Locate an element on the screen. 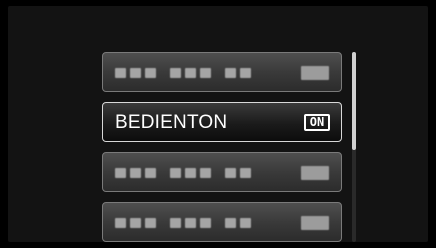  status-badge: ON is located at coordinates (317, 122).